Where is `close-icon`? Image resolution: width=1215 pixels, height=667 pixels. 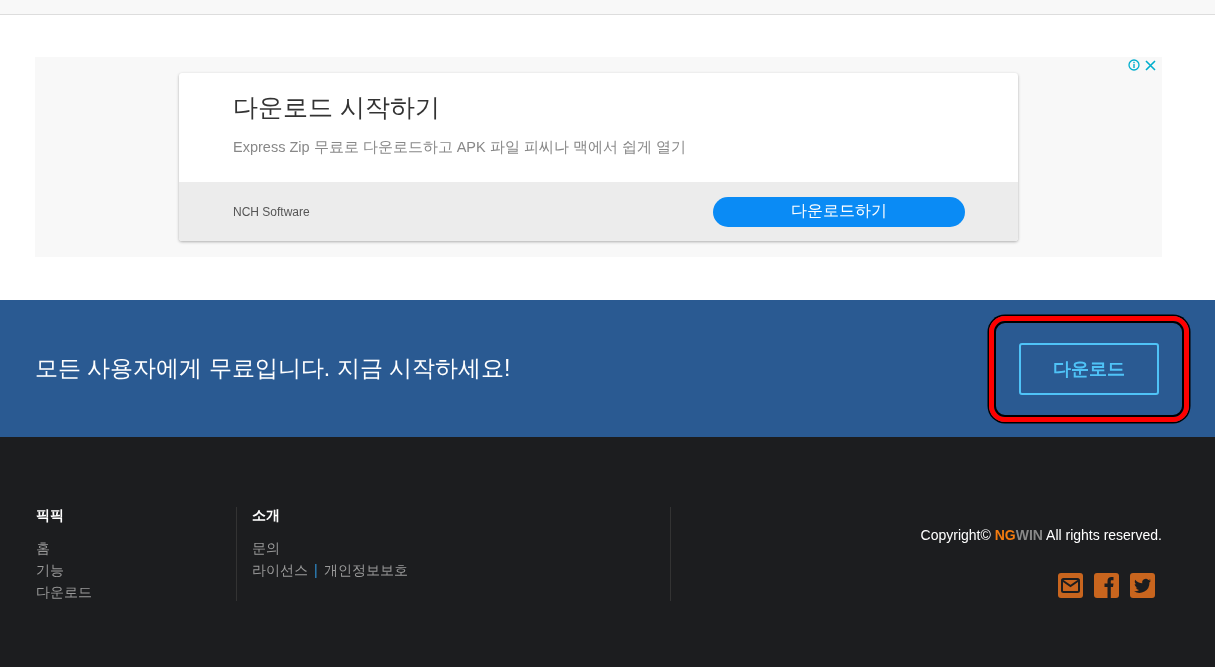 close-icon is located at coordinates (1150, 65).